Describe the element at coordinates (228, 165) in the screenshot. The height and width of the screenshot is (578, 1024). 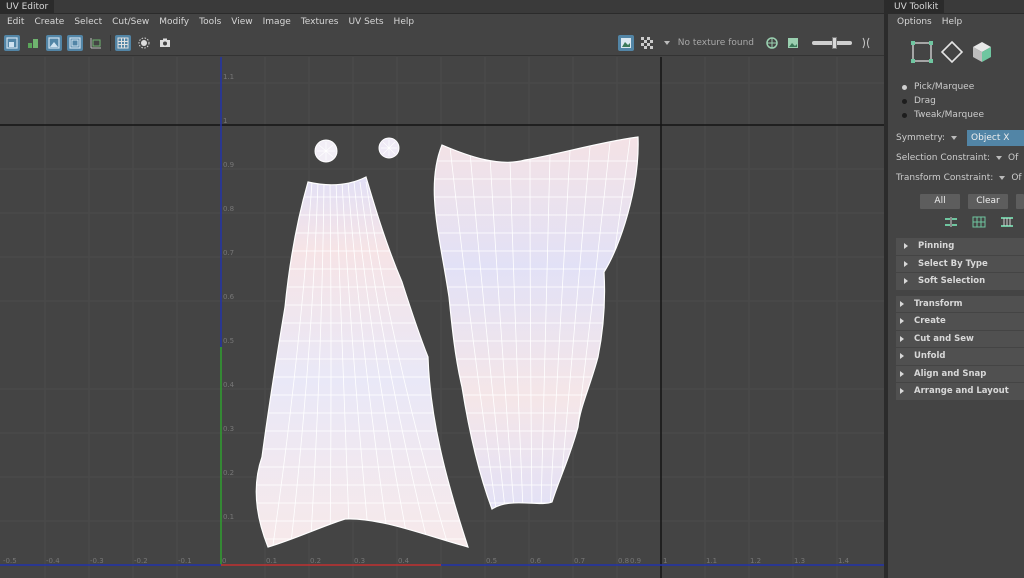
I see `y-tick: 0.9` at that location.